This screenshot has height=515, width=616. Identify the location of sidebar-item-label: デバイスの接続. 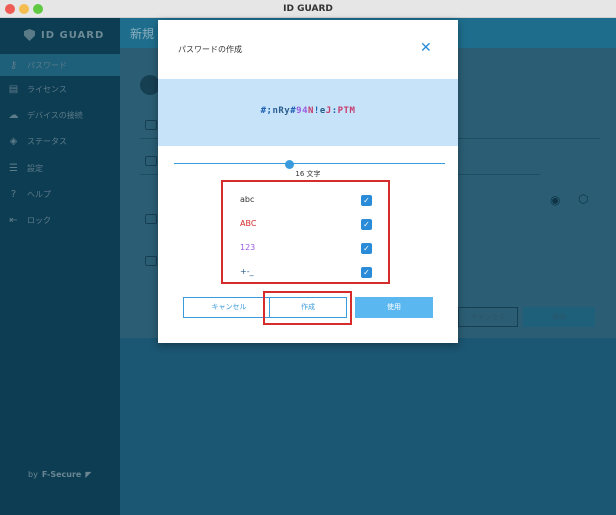
(55, 115).